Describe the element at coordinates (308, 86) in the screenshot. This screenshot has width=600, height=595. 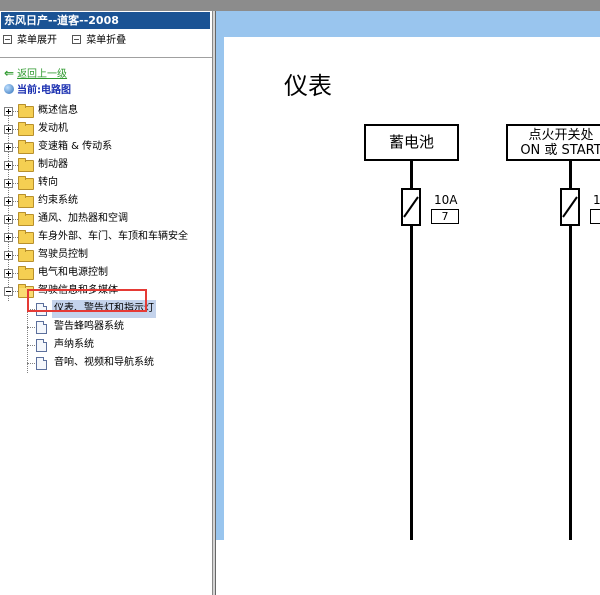
I see `diagram-title: 仪表` at that location.